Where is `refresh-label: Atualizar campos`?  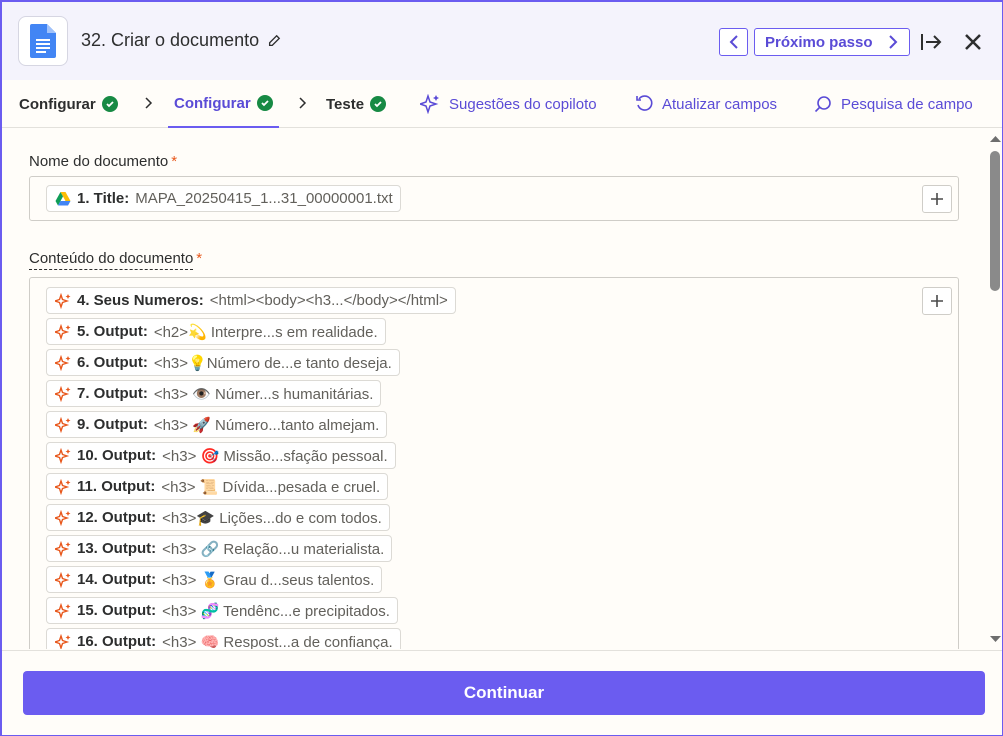 refresh-label: Atualizar campos is located at coordinates (720, 104).